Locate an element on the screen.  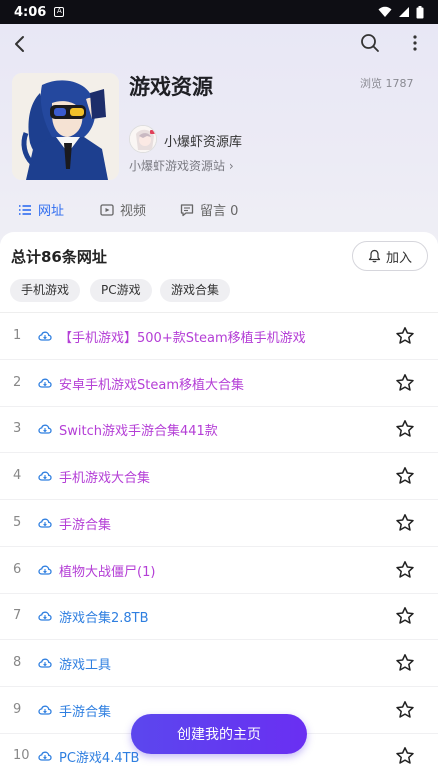
item-title: 安卓手机游戏Steam移植大合集 is located at coordinates (151, 383).